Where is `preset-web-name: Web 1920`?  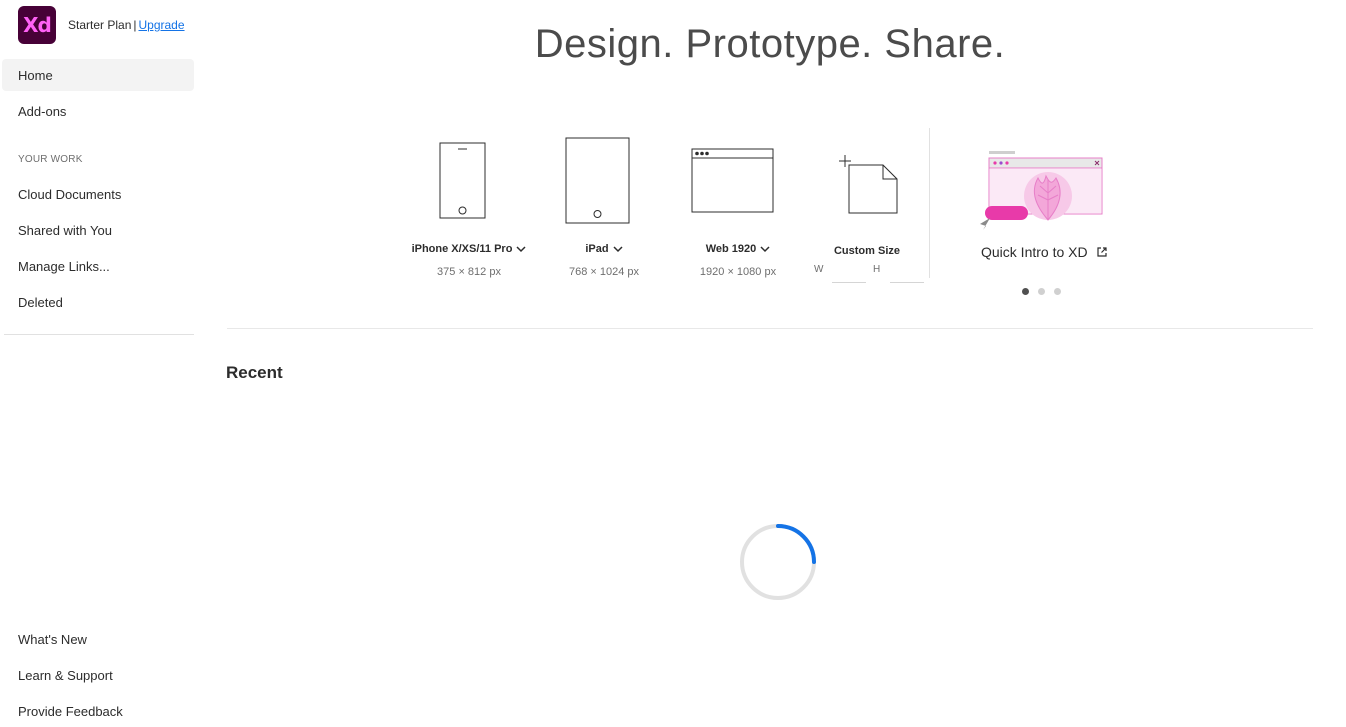
preset-web-name: Web 1920 is located at coordinates (731, 249).